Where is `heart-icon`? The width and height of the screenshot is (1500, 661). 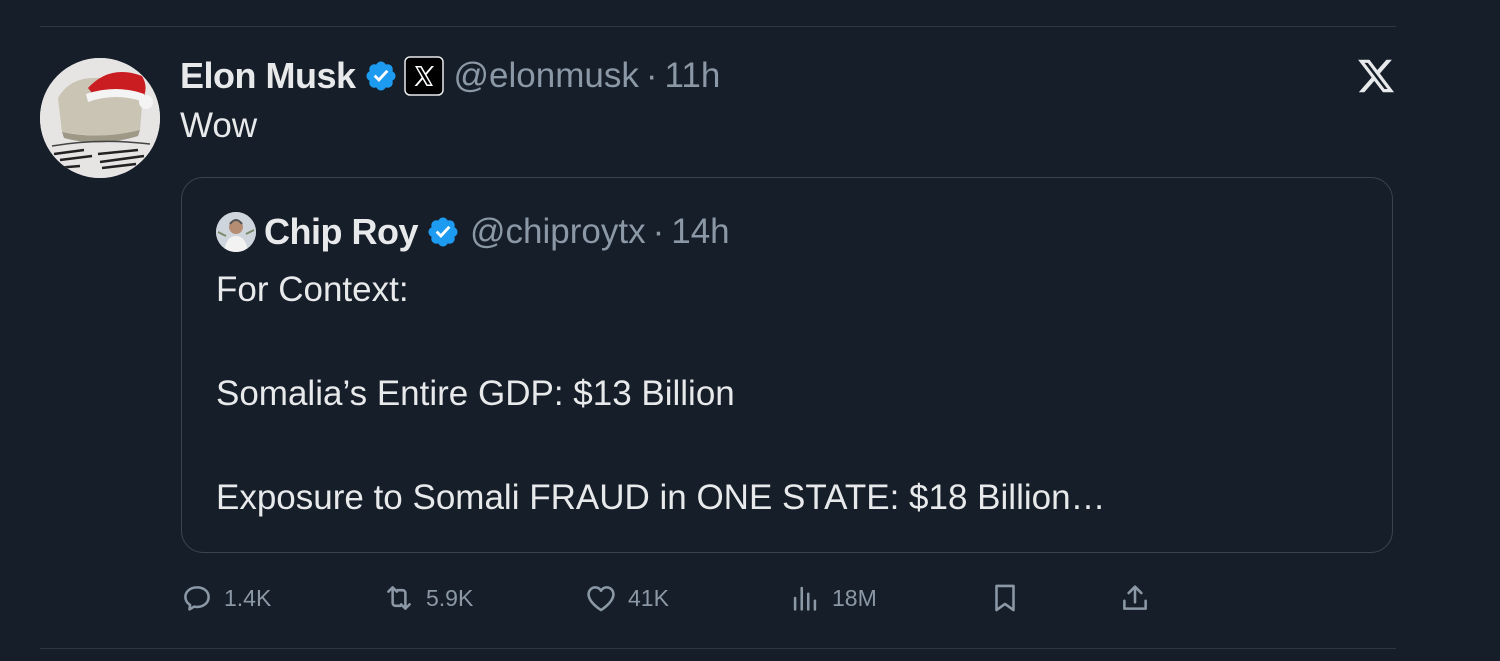
heart-icon is located at coordinates (601, 599).